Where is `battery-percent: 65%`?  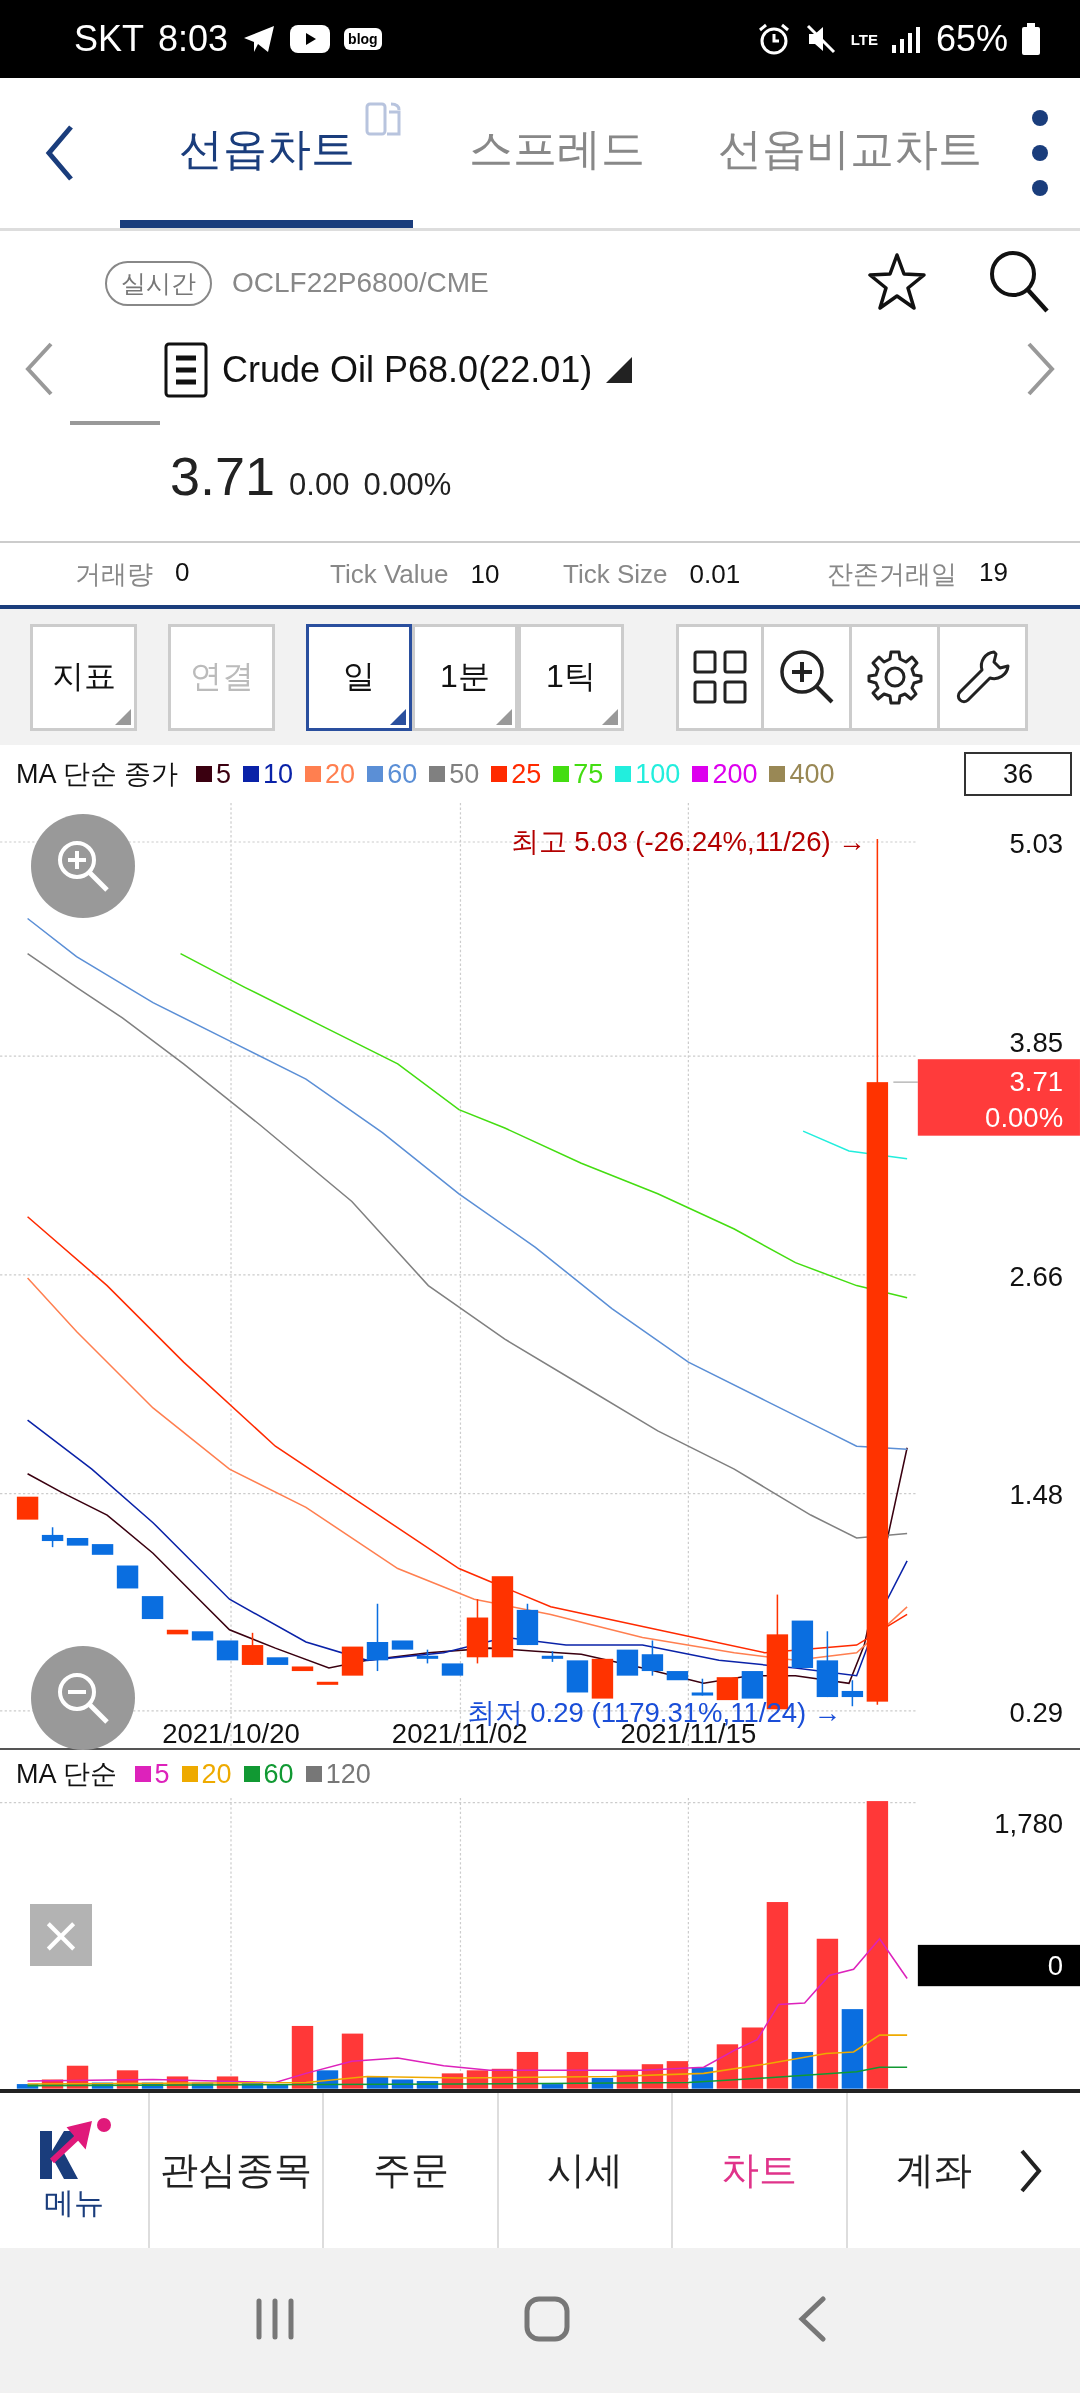
battery-percent: 65% is located at coordinates (971, 39).